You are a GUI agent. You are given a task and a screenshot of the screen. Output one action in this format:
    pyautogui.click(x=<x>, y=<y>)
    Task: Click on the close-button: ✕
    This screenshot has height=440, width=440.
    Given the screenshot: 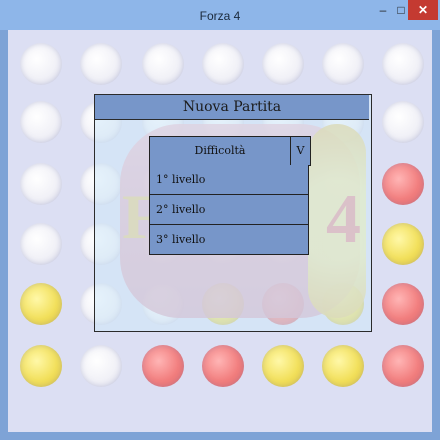 What is the action you would take?
    pyautogui.click(x=423, y=10)
    